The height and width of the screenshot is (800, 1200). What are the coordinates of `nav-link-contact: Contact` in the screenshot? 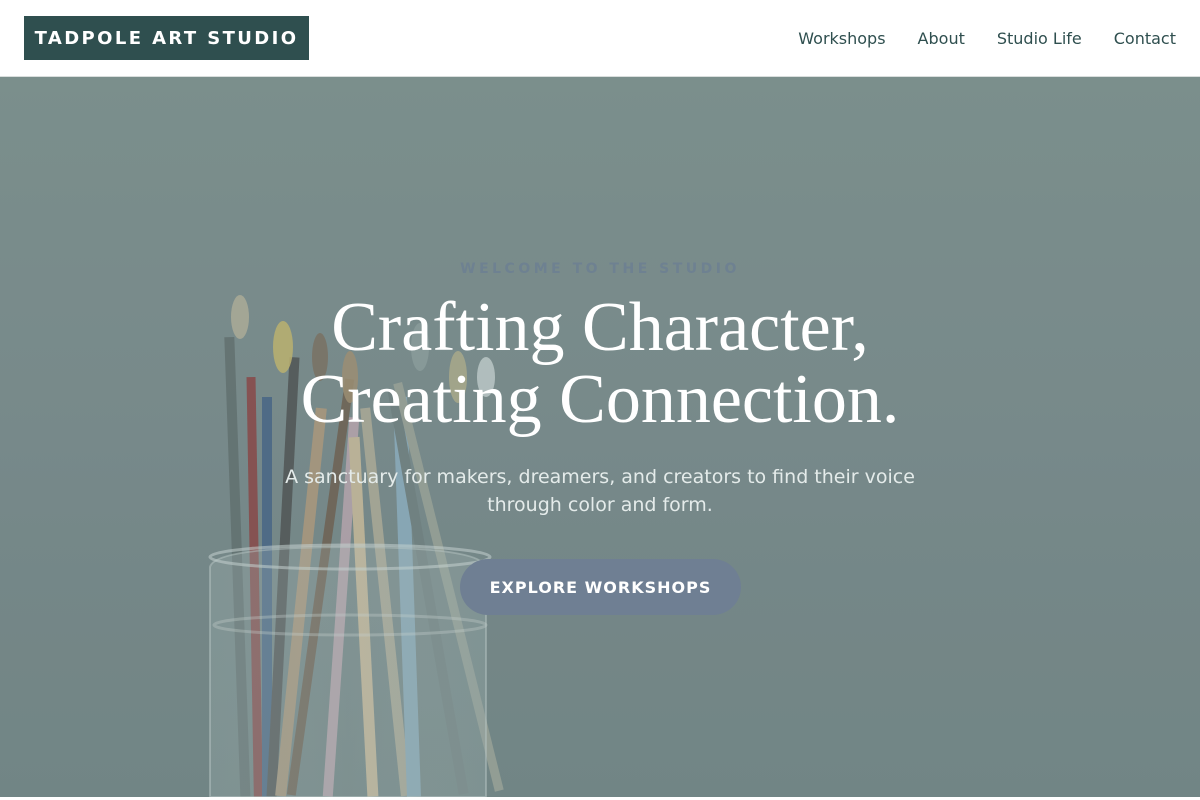 It's located at (1145, 38).